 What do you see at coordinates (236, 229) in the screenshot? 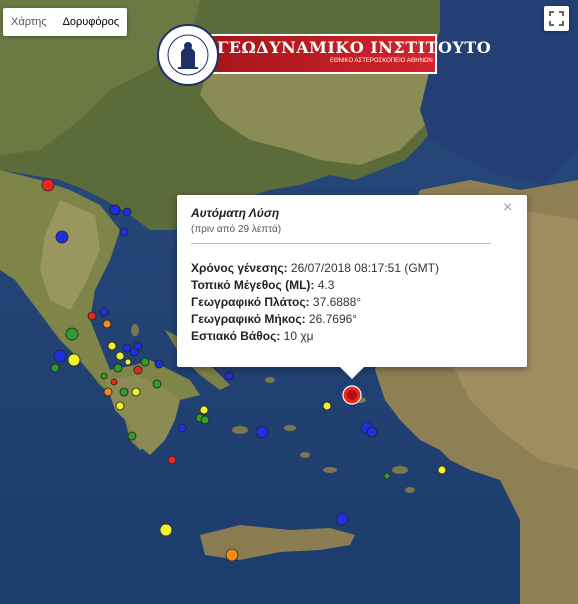
I see `info-time-ago: (πριν από 29 λεπτά)` at bounding box center [236, 229].